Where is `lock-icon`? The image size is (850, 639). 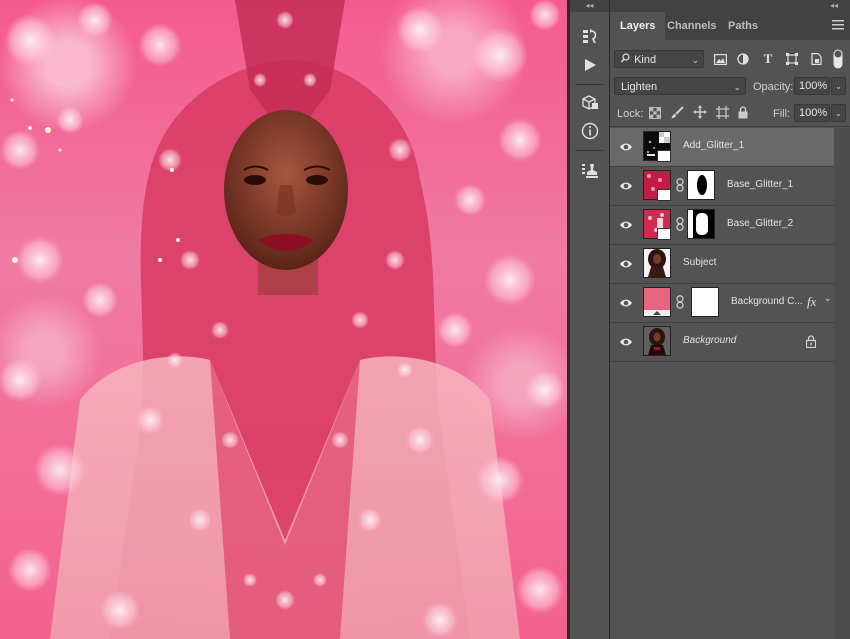 lock-icon is located at coordinates (811, 341).